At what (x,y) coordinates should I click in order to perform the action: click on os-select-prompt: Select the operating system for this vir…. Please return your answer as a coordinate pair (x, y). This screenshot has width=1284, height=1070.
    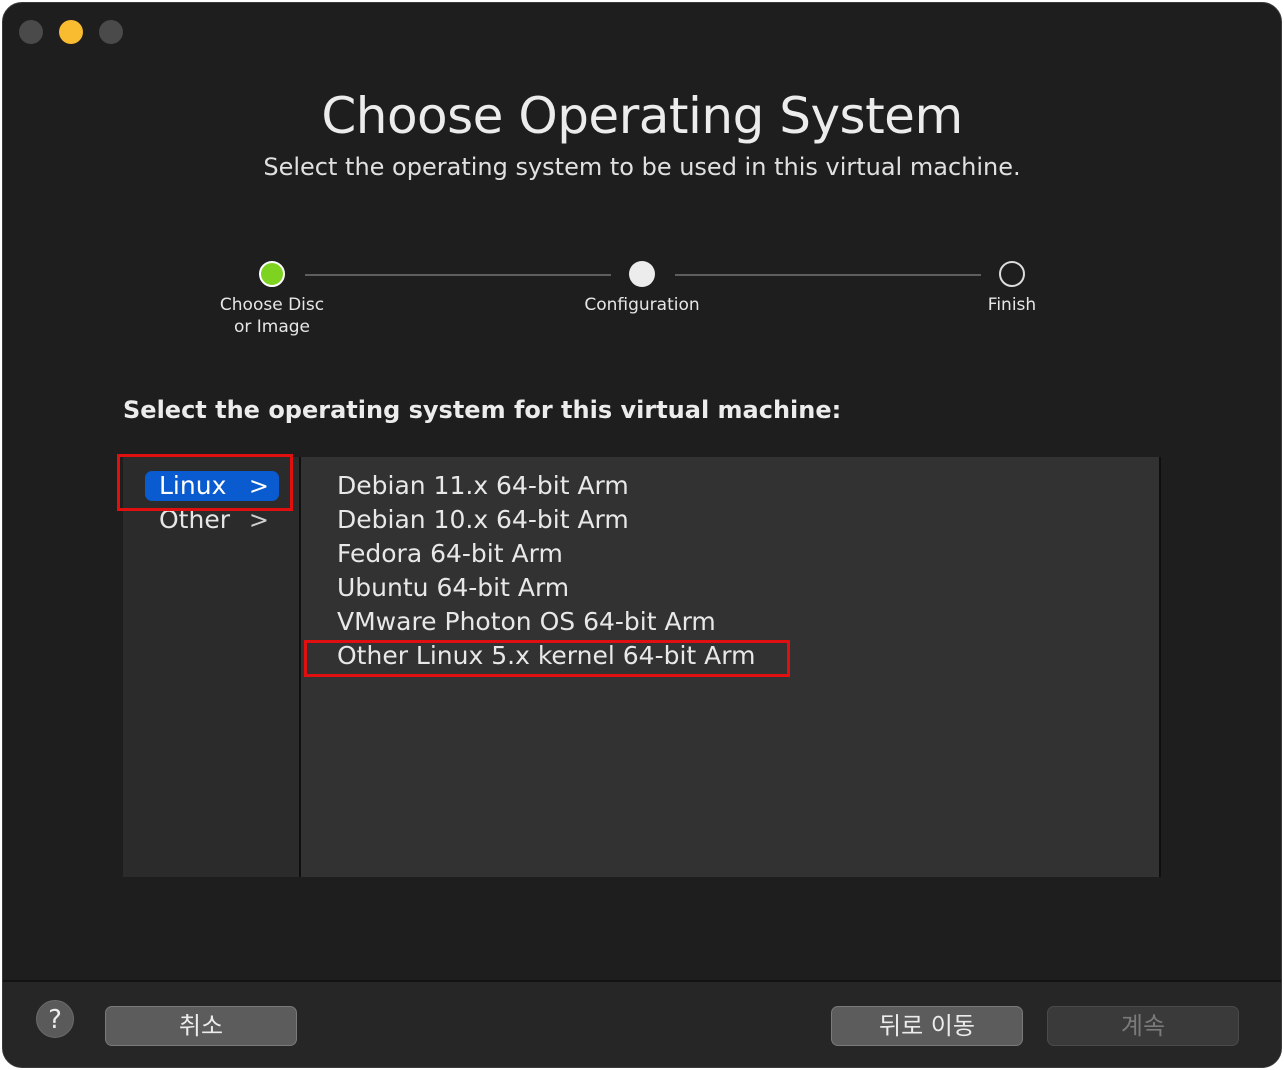
    Looking at the image, I should click on (482, 410).